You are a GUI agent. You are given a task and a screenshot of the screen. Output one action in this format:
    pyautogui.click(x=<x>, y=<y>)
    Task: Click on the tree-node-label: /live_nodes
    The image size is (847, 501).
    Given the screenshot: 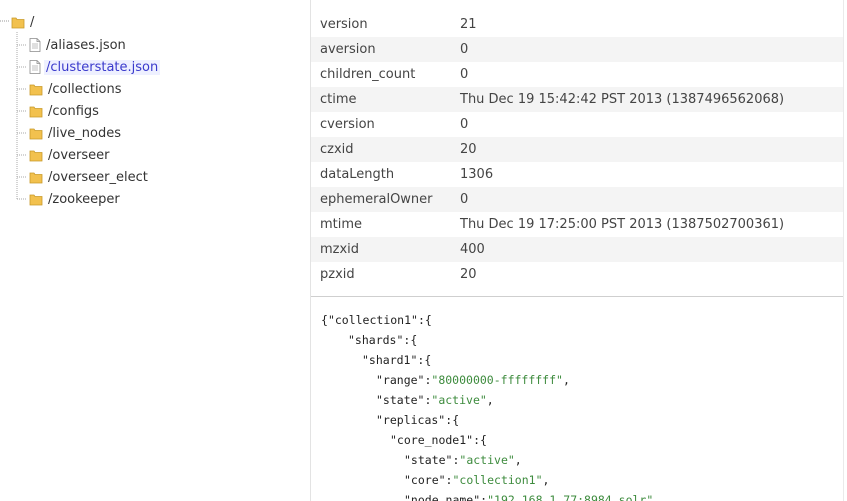 What is the action you would take?
    pyautogui.click(x=85, y=133)
    